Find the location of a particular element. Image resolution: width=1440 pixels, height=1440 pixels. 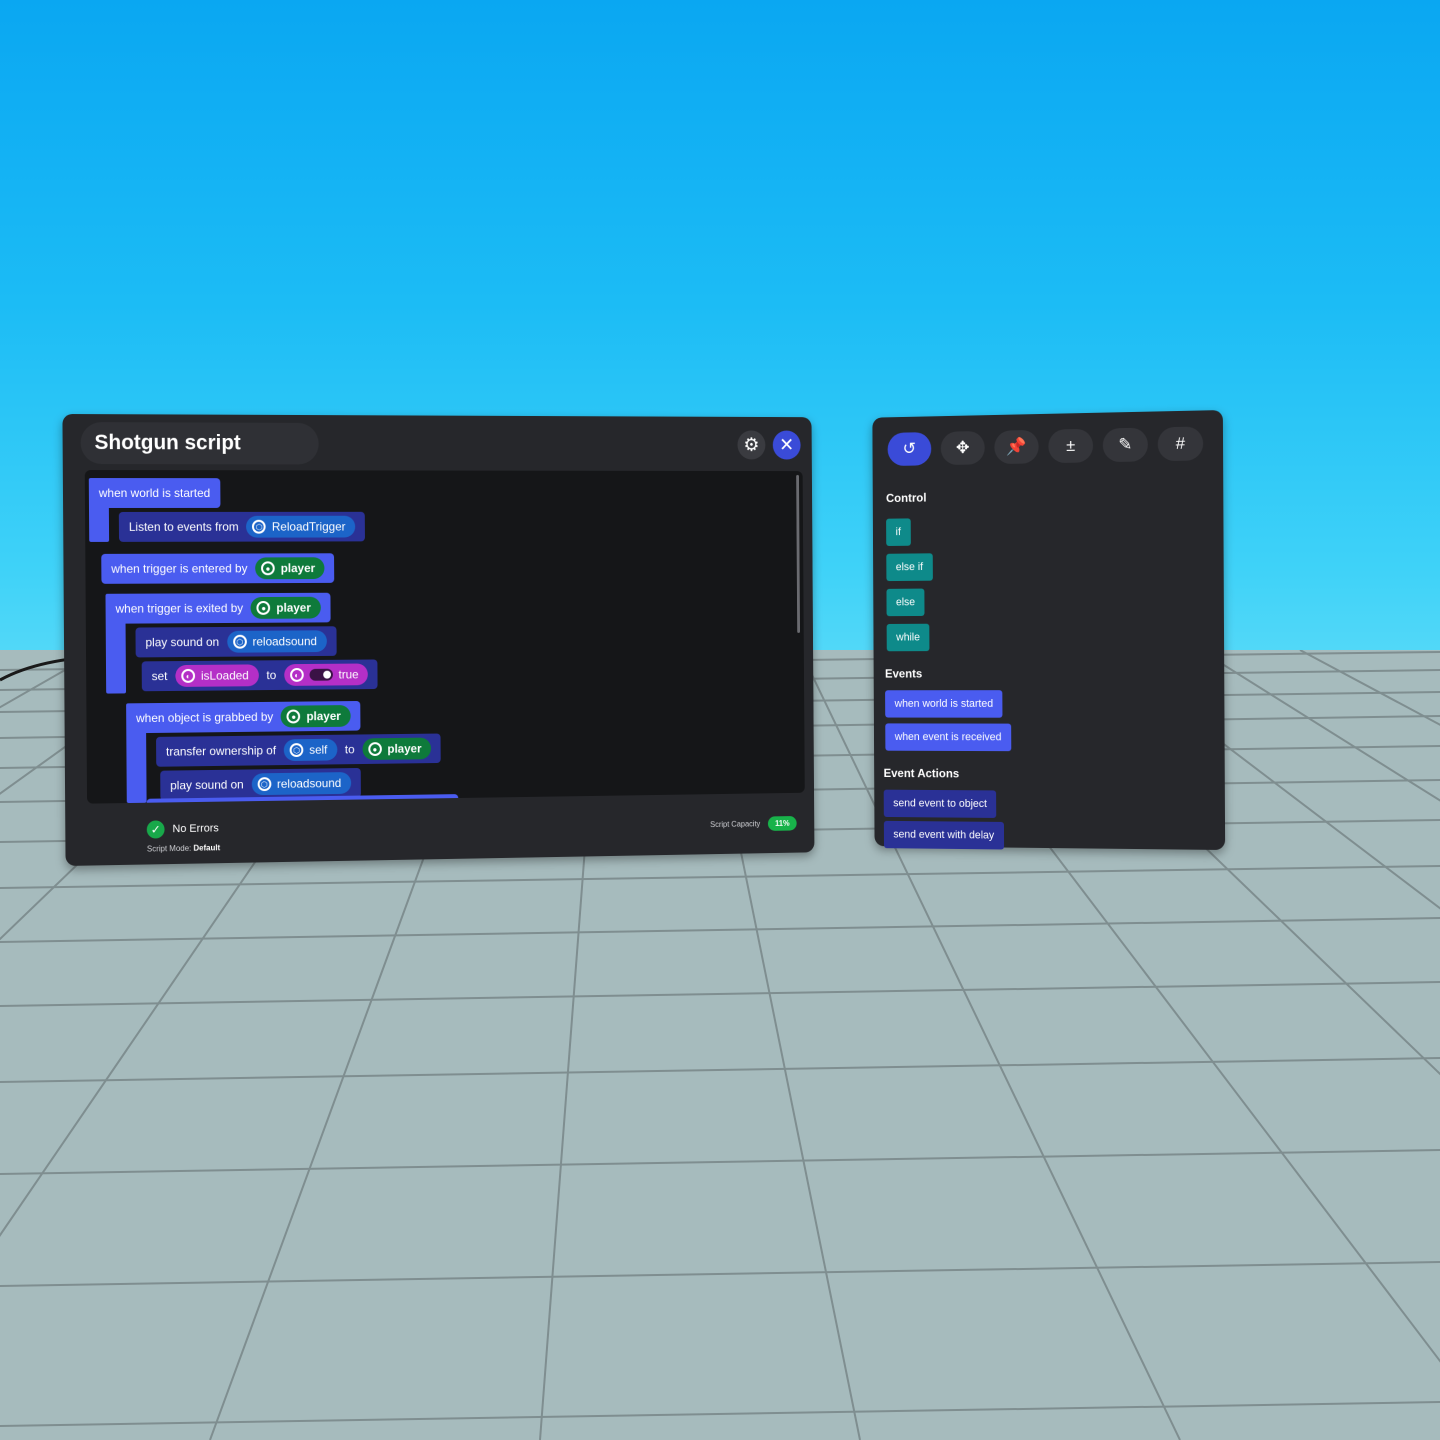

pill-label: ReloadTrigger is located at coordinates (308, 526).